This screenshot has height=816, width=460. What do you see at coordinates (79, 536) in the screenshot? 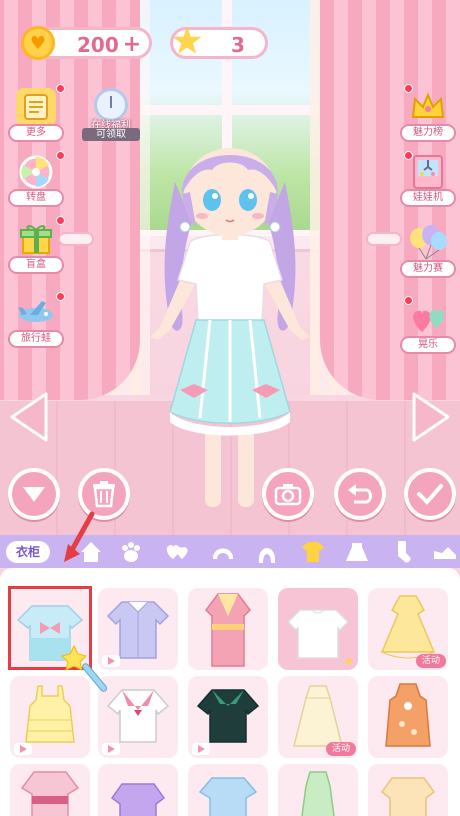
I see `tutorial-arrow-icon` at bounding box center [79, 536].